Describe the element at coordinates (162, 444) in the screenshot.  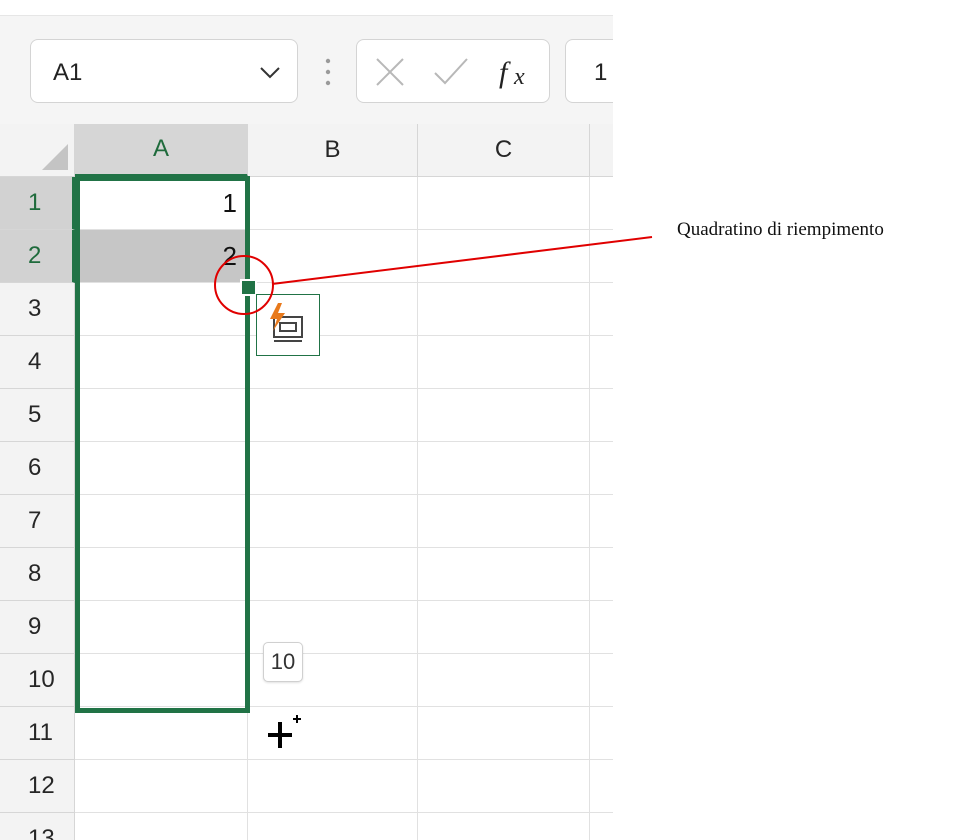
I see `fill-selection-border` at that location.